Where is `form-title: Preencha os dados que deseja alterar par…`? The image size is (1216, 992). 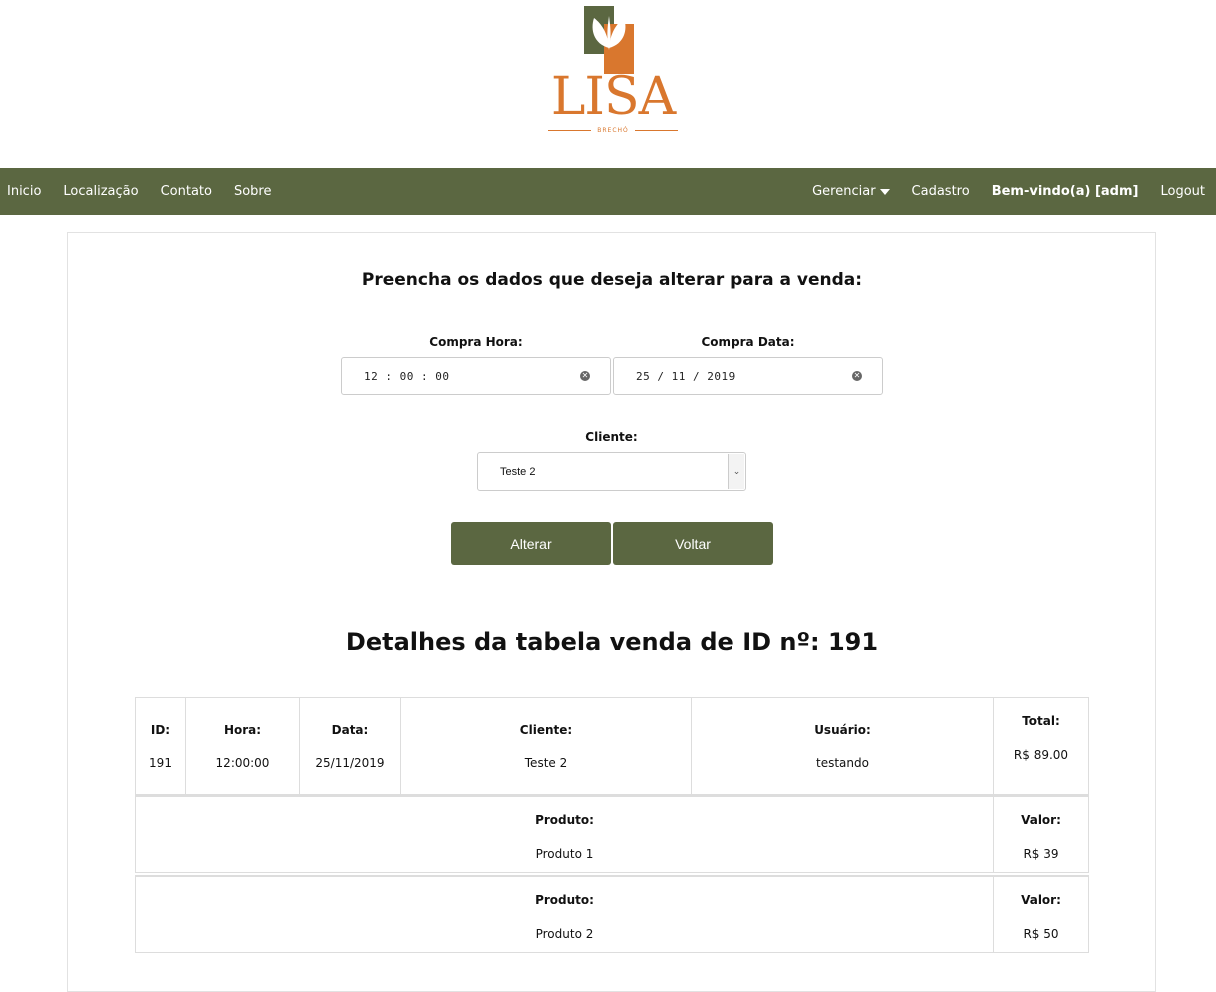
form-title: Preencha os dados que deseja alterar par… is located at coordinates (612, 280).